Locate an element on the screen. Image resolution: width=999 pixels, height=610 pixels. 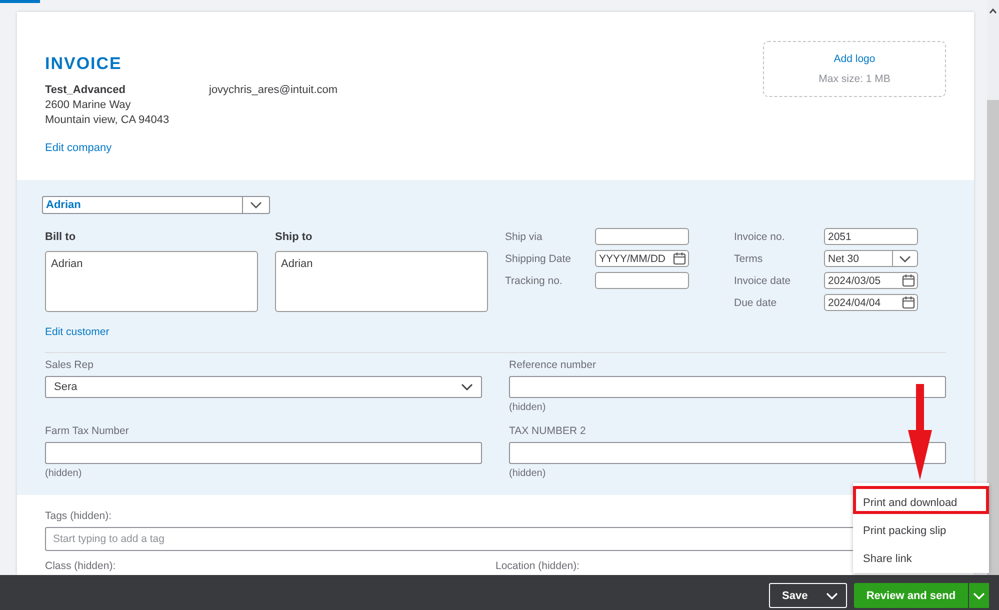
field-label: Farm Tax Number is located at coordinates (87, 431).